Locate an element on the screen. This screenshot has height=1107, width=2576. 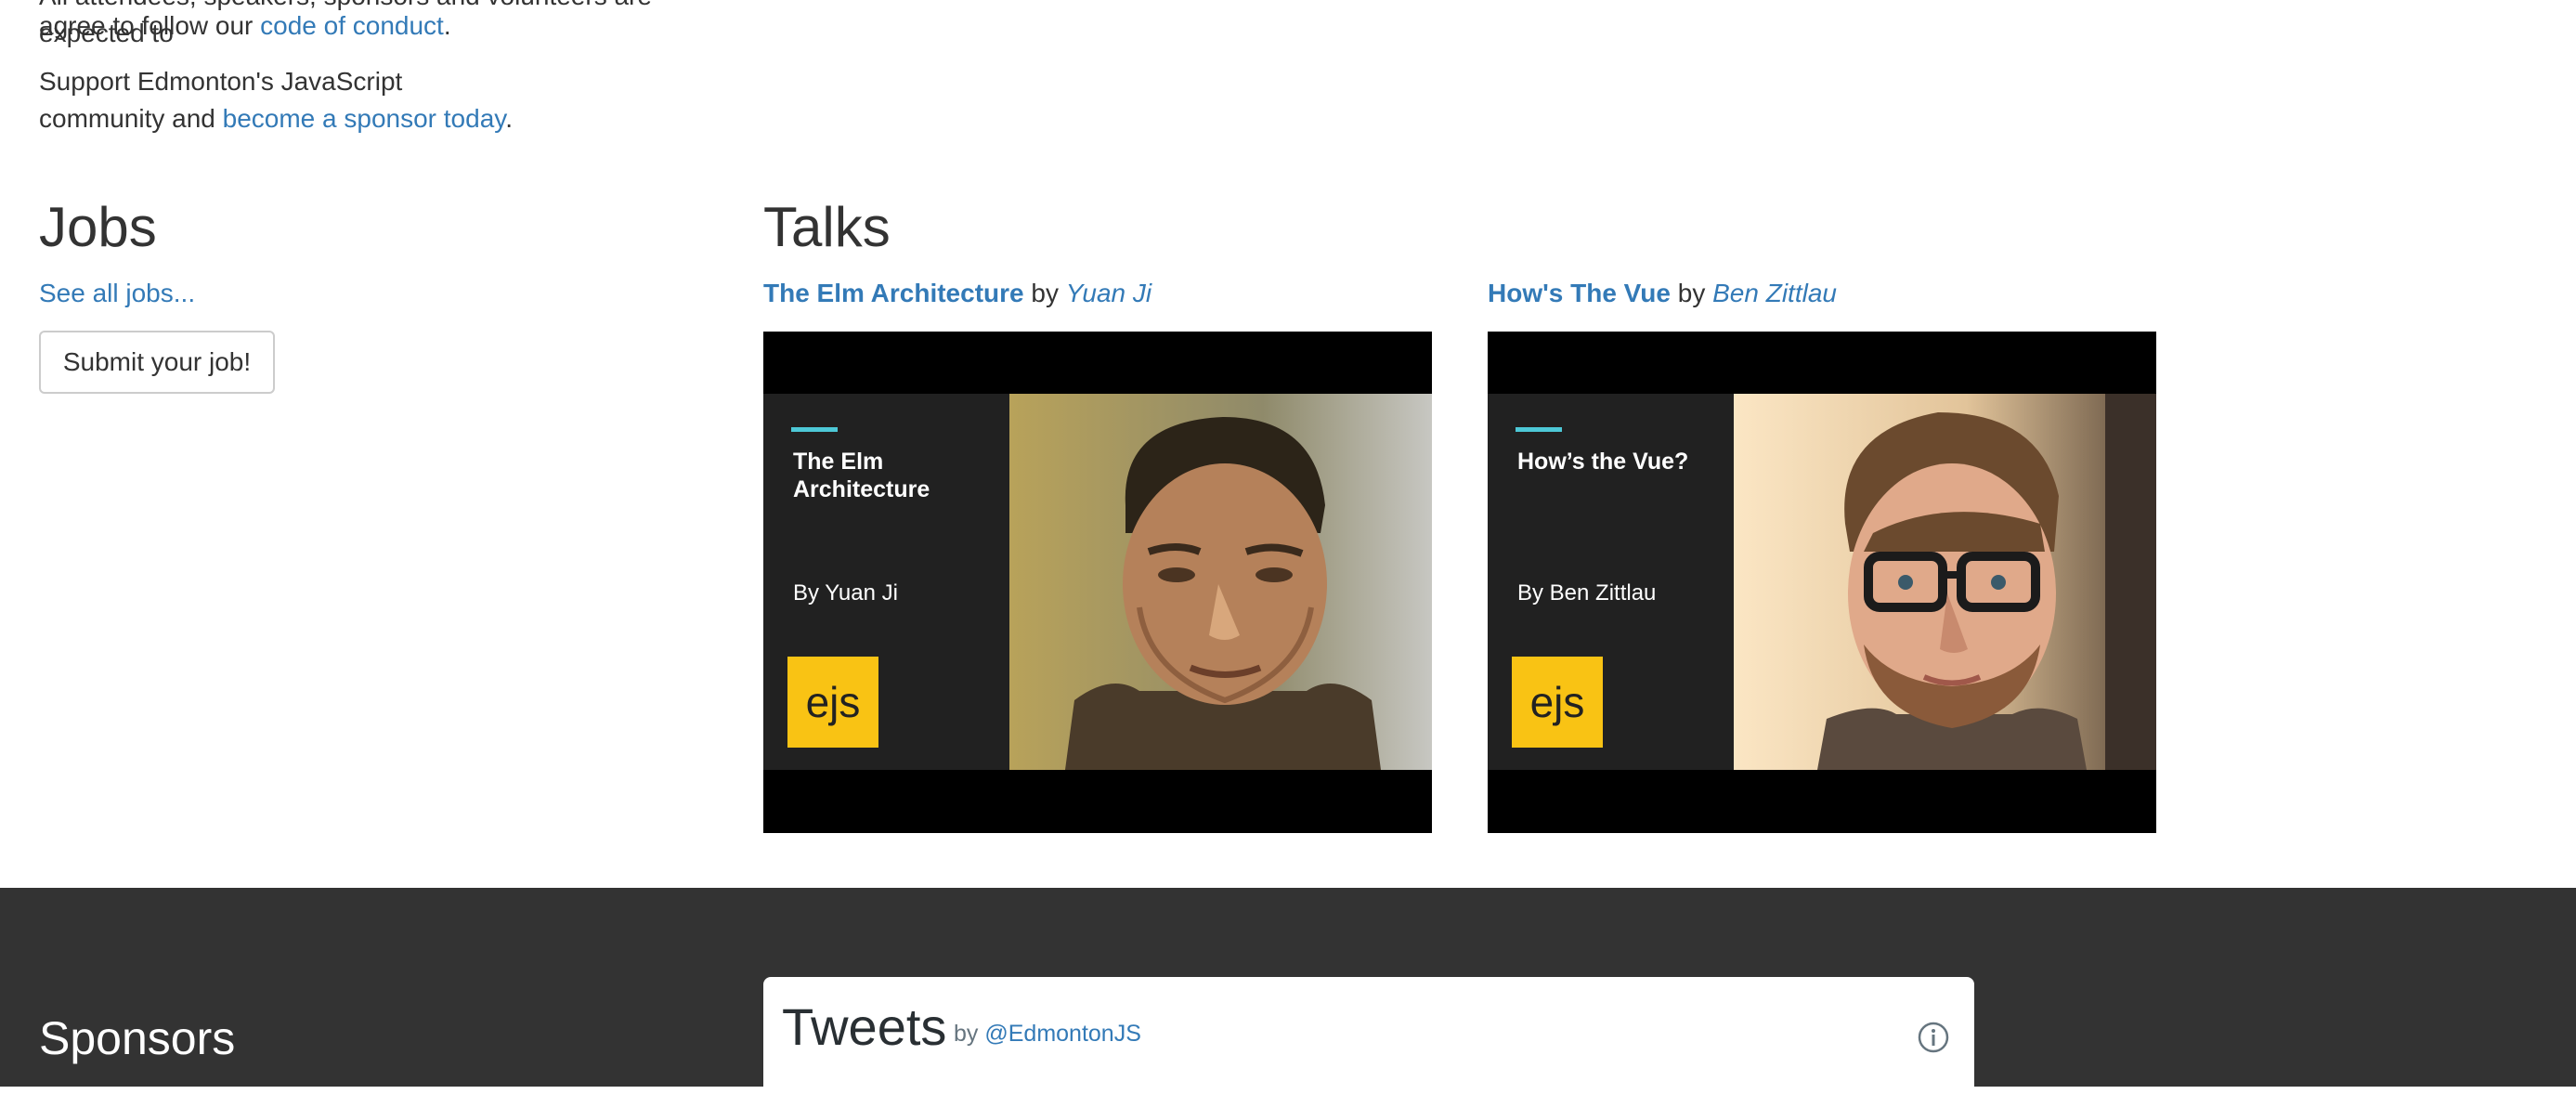
jobs-heading: Jobs is located at coordinates (98, 227).